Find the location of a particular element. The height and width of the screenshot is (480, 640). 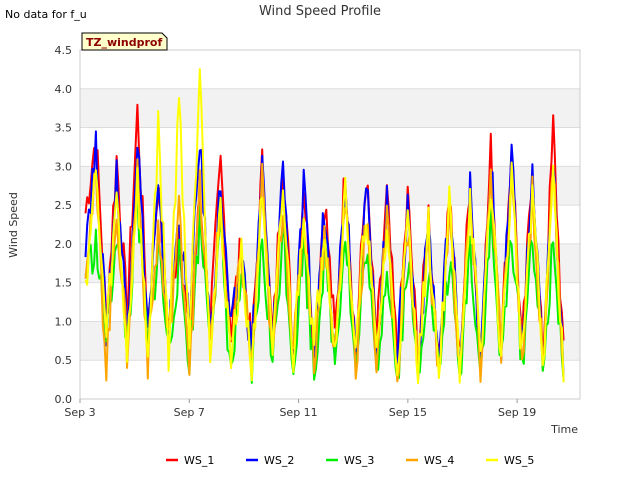

chart-title: Wind Speed Profile is located at coordinates (320, 11).